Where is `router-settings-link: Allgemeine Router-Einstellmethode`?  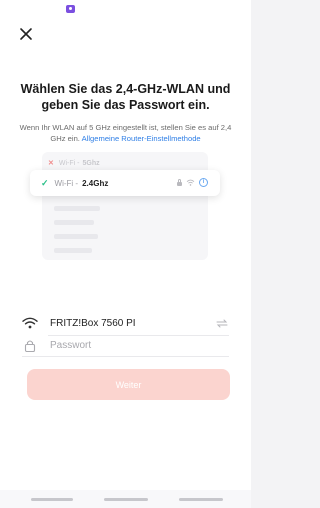 router-settings-link: Allgemeine Router-Einstellmethode is located at coordinates (141, 138).